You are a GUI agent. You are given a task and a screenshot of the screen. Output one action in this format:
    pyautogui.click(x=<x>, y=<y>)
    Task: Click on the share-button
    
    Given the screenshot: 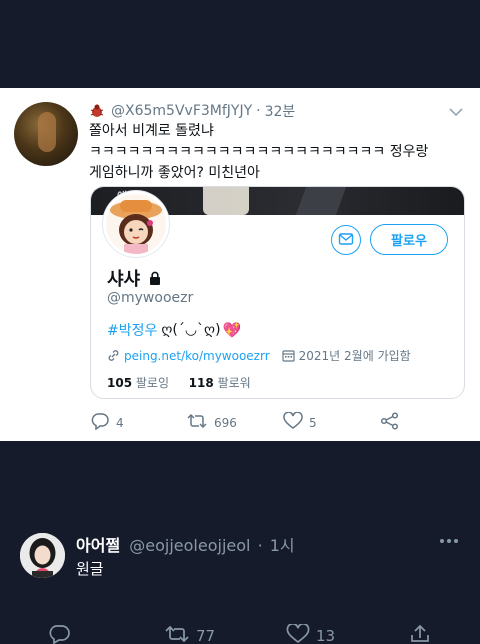 What is the action you would take?
    pyautogui.click(x=390, y=422)
    